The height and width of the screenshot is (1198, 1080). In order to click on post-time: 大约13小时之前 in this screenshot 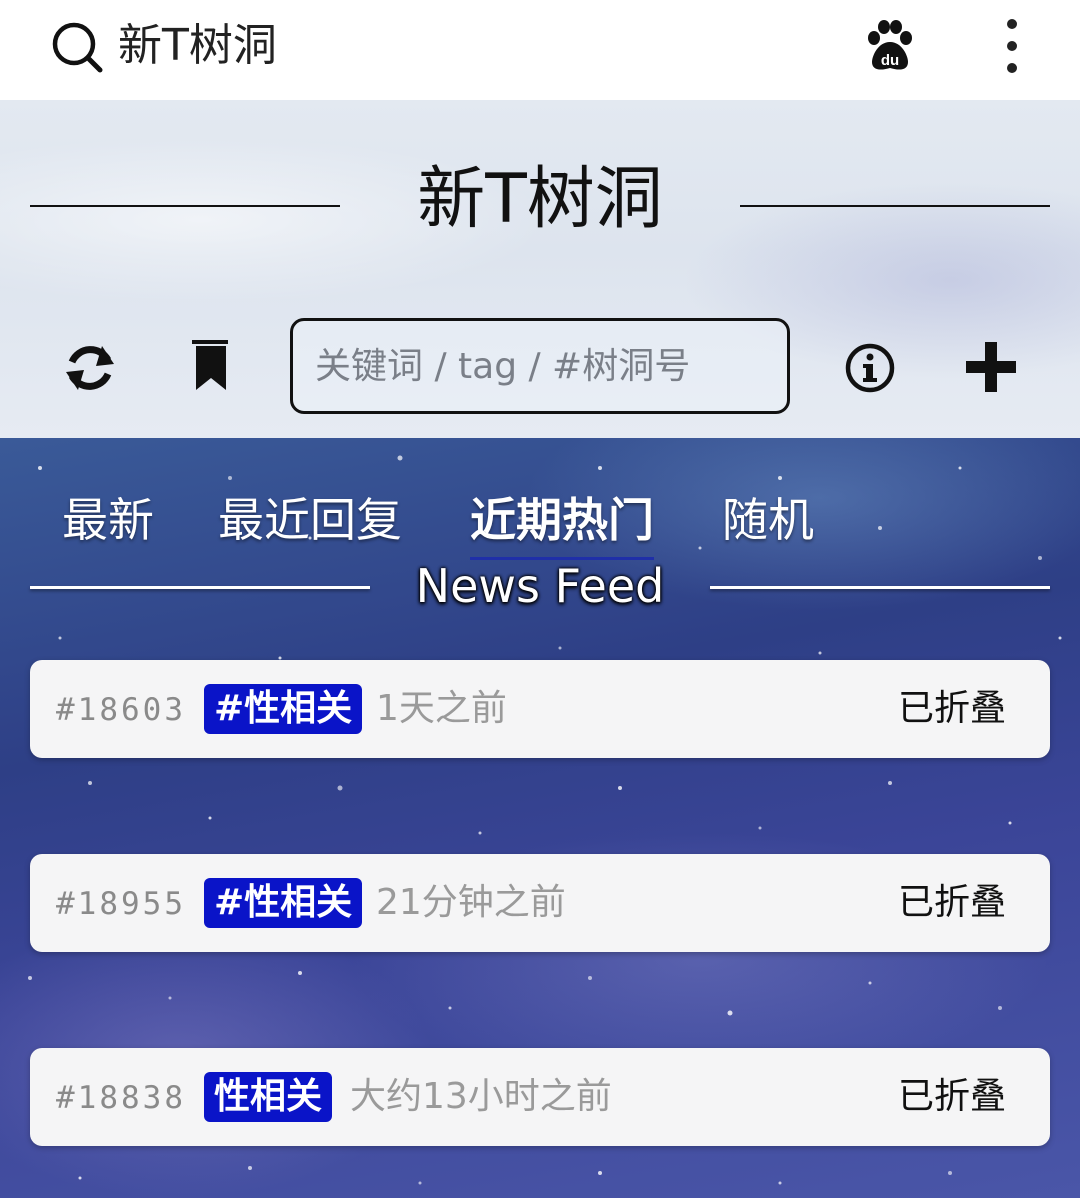, I will do `click(481, 1096)`.